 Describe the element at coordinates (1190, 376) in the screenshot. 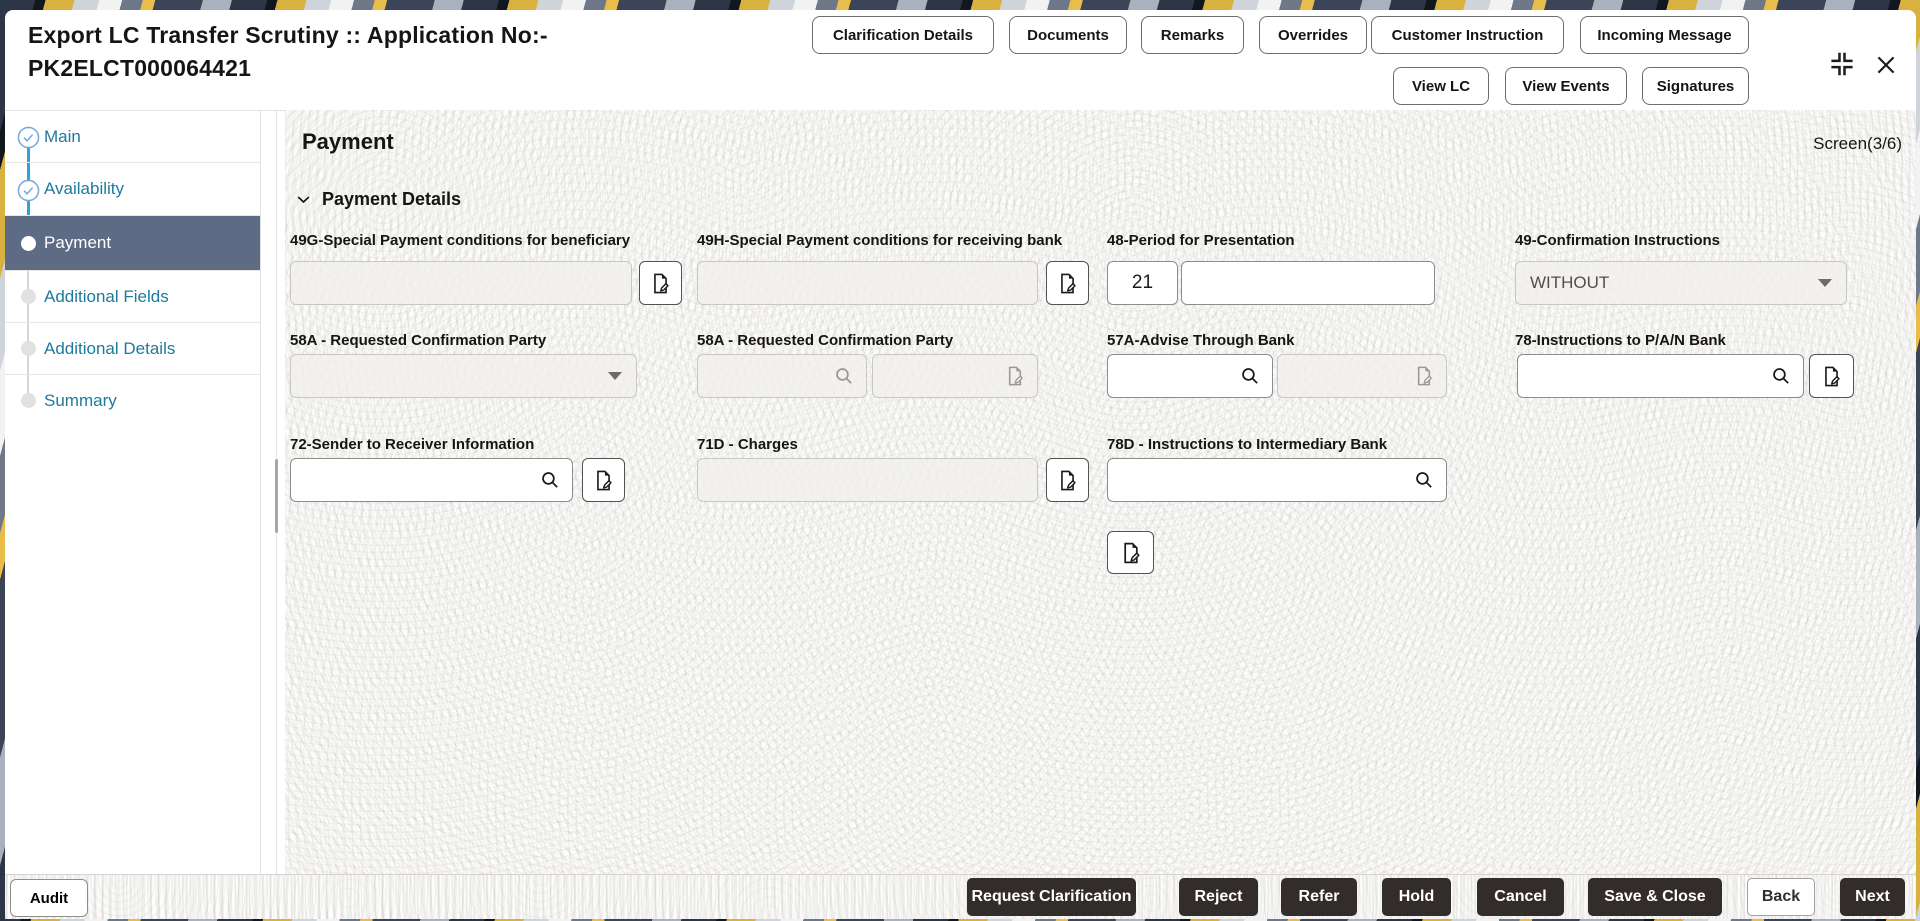

I see `advise-through-bank-search-input` at that location.